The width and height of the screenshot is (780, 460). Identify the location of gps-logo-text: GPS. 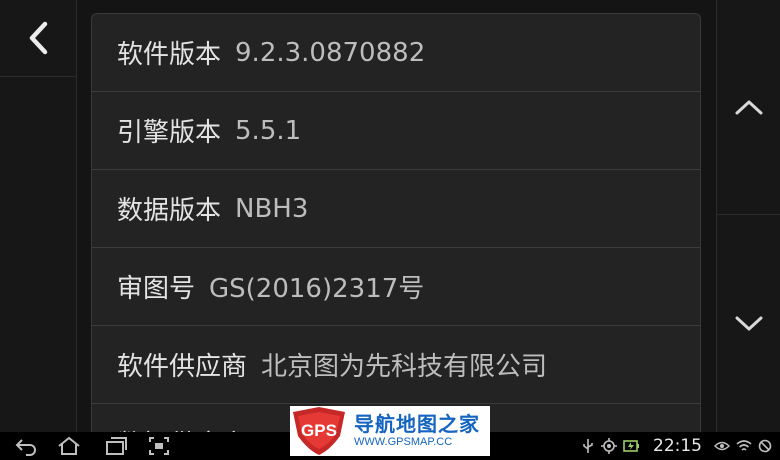
(319, 430).